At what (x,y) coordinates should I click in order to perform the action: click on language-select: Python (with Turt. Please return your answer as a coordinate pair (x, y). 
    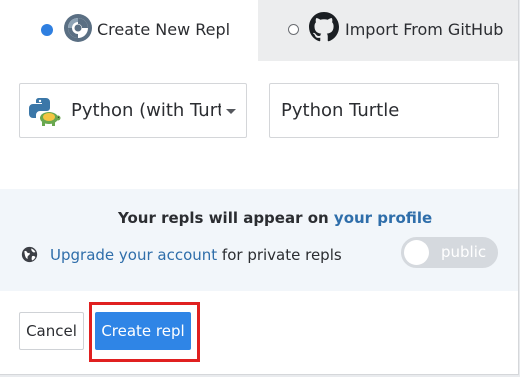
    Looking at the image, I should click on (133, 110).